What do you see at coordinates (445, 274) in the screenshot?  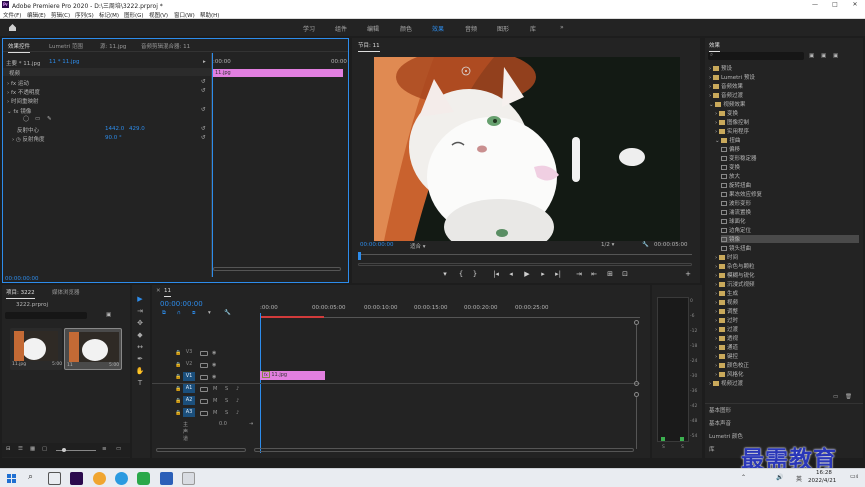 I see `add-marker-icon: ▾` at bounding box center [445, 274].